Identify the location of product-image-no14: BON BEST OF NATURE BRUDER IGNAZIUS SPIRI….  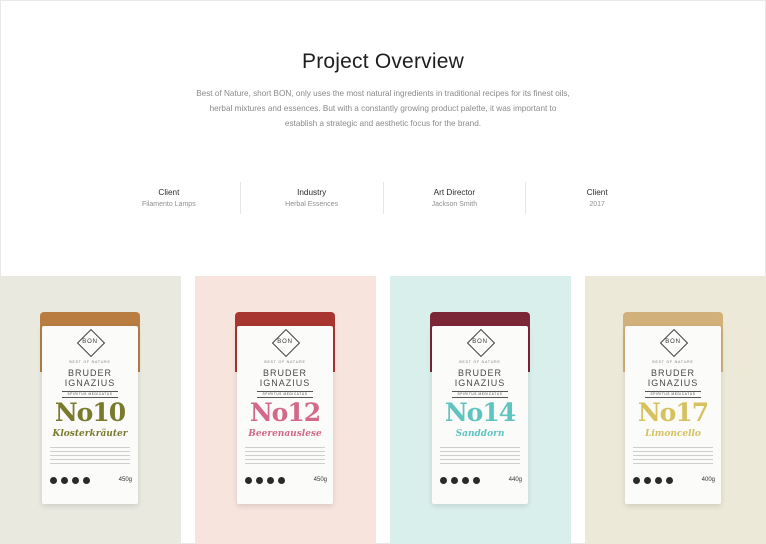
(480, 410).